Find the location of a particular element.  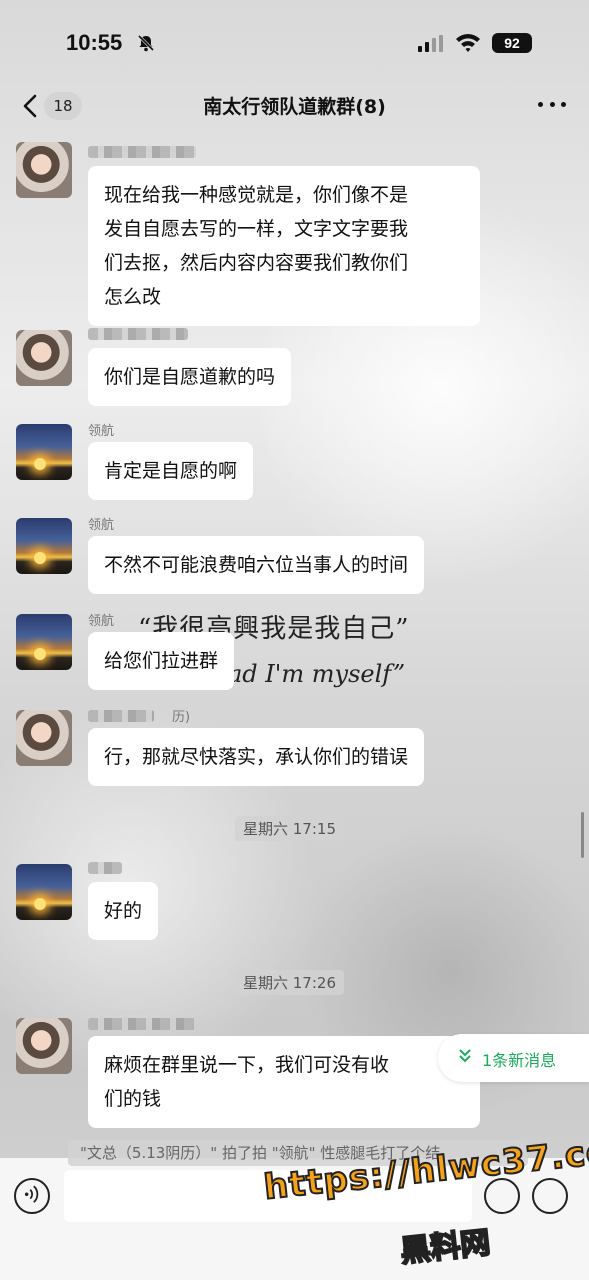

double-chevron-down-icon is located at coordinates (465, 1056).